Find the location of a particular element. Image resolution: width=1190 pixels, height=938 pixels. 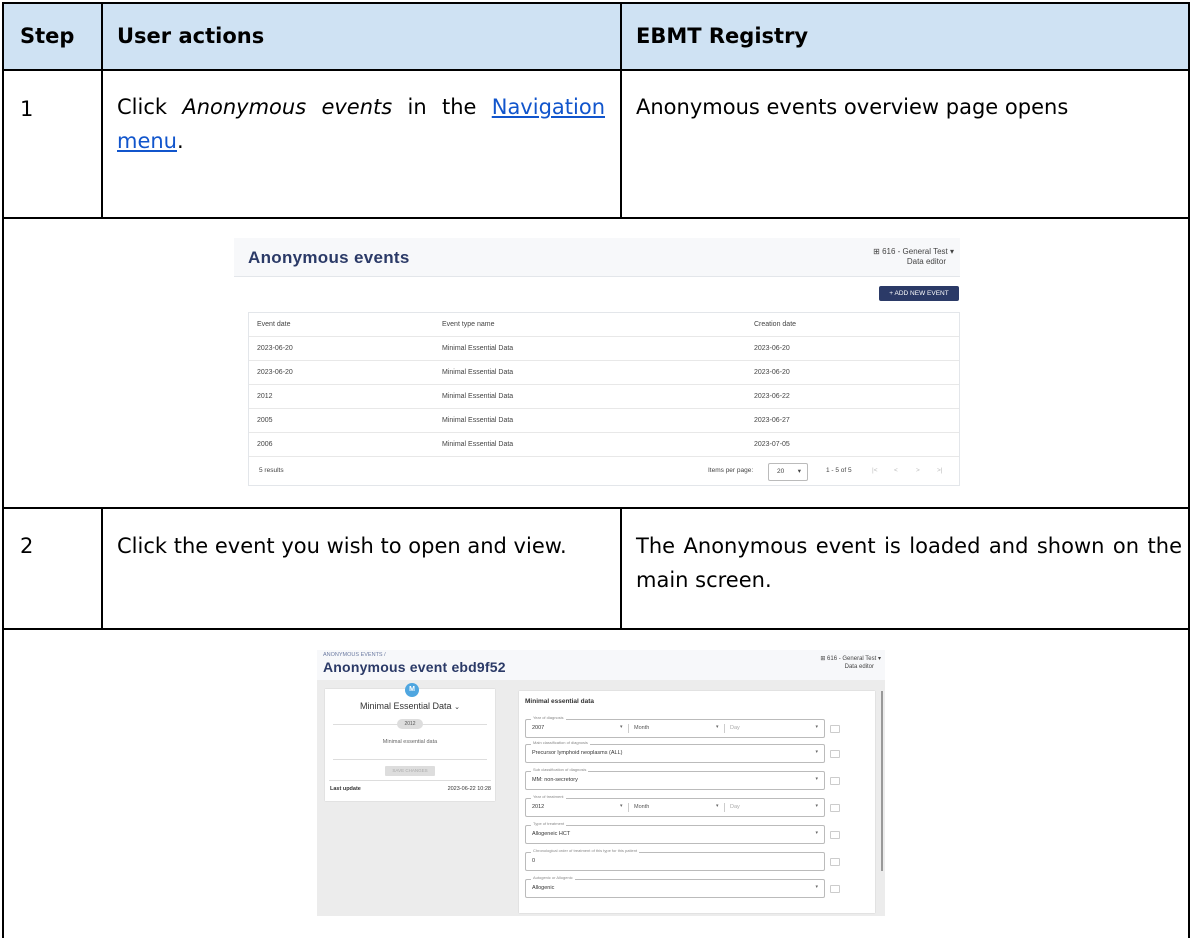

tenant-role: Data editor is located at coordinates (859, 667).